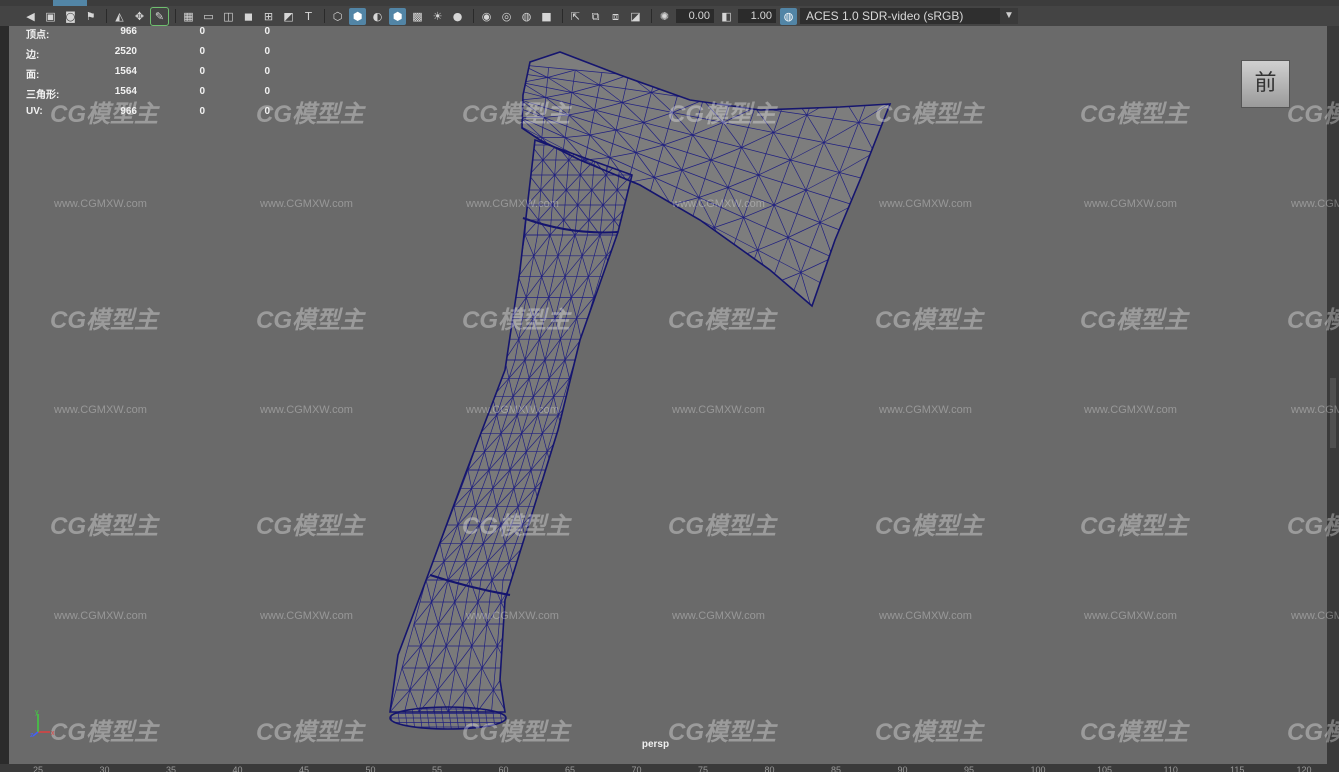  I want to click on axis-gizmo: x y z, so click(42, 723).